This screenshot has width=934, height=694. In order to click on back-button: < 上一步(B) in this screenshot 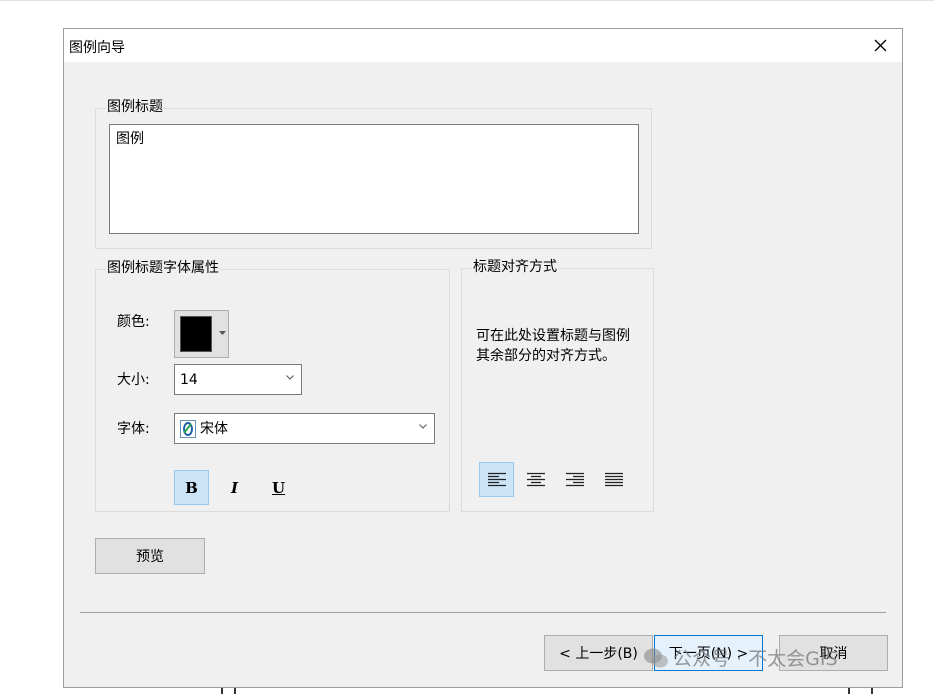, I will do `click(598, 653)`.